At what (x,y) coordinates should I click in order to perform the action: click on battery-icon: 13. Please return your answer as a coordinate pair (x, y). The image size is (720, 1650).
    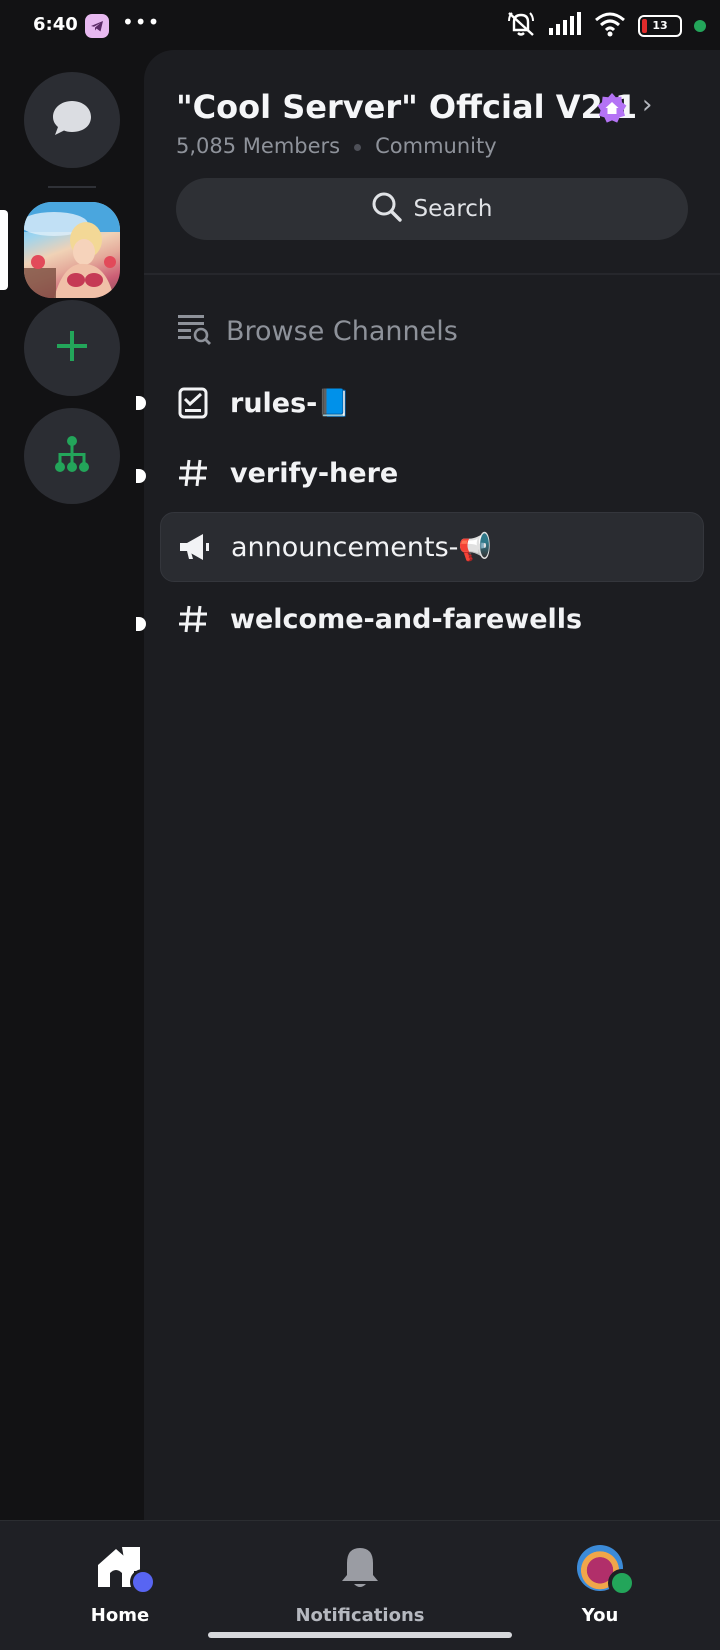
    Looking at the image, I should click on (660, 26).